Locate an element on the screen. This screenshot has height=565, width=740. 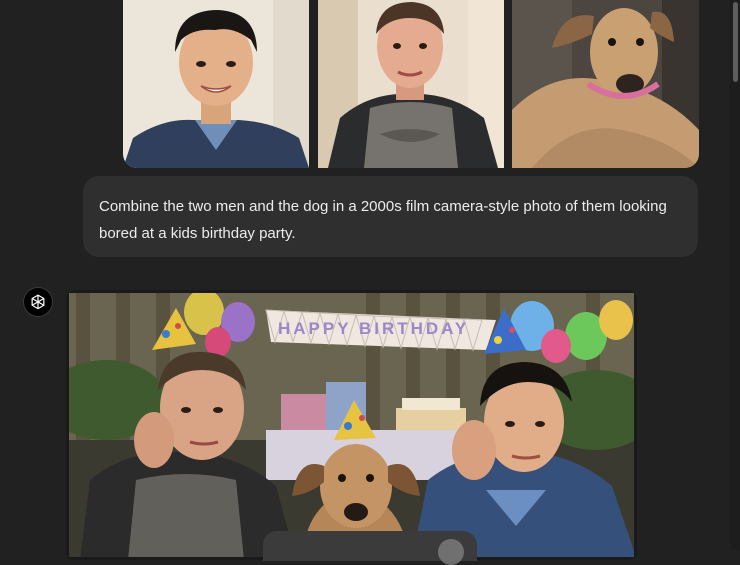
scrollbar is located at coordinates (735, 275).